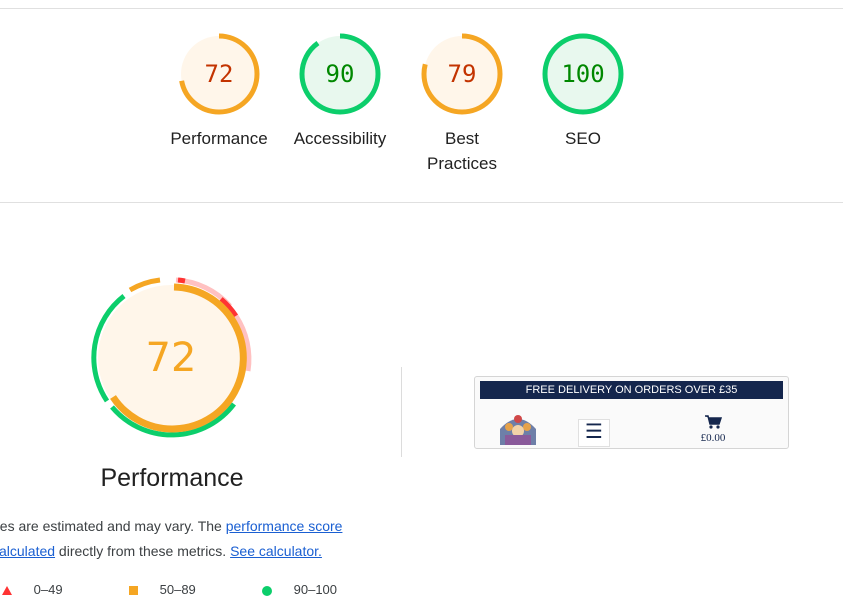 This screenshot has height=597, width=843. I want to click on legend-average: 50–89, so click(162, 589).